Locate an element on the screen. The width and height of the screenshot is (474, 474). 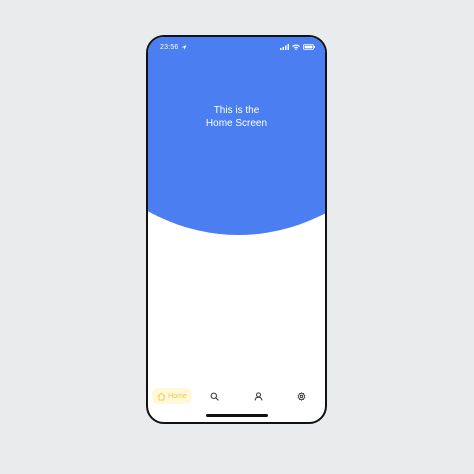
status-bar: 23:56 is located at coordinates (236, 48).